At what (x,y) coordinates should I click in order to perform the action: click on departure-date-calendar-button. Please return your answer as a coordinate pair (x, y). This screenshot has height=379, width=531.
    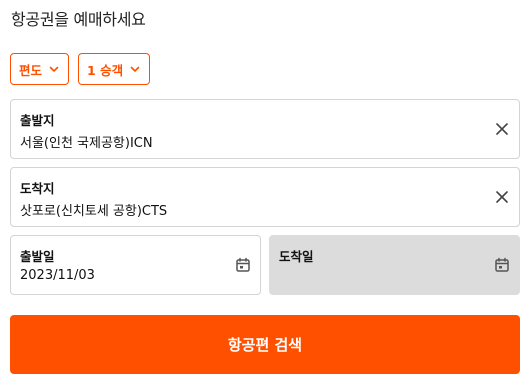
    Looking at the image, I should click on (243, 265).